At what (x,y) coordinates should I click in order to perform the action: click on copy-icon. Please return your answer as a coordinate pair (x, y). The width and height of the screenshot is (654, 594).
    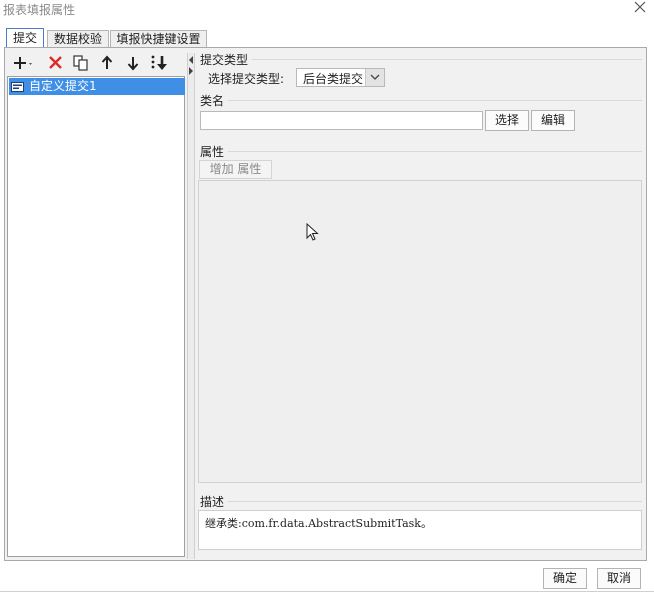
    Looking at the image, I should click on (82, 64).